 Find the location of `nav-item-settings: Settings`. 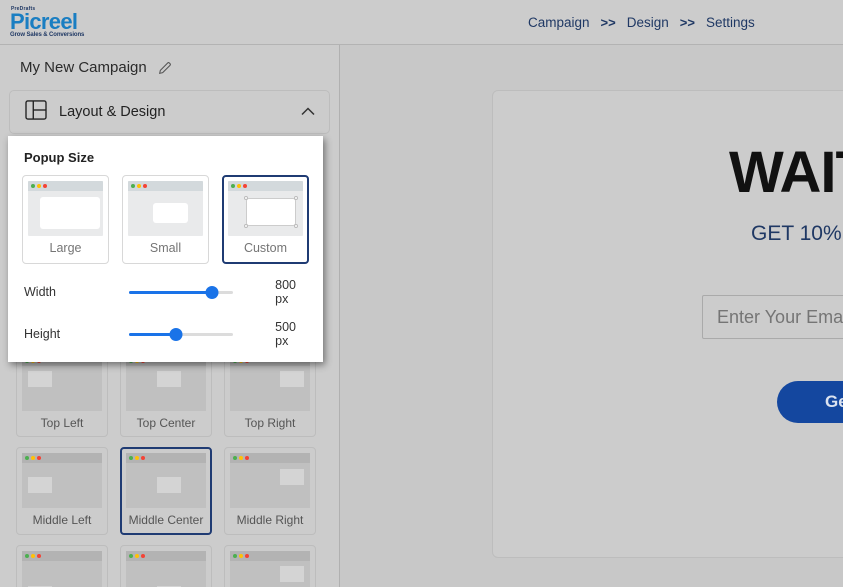

nav-item-settings: Settings is located at coordinates (730, 22).